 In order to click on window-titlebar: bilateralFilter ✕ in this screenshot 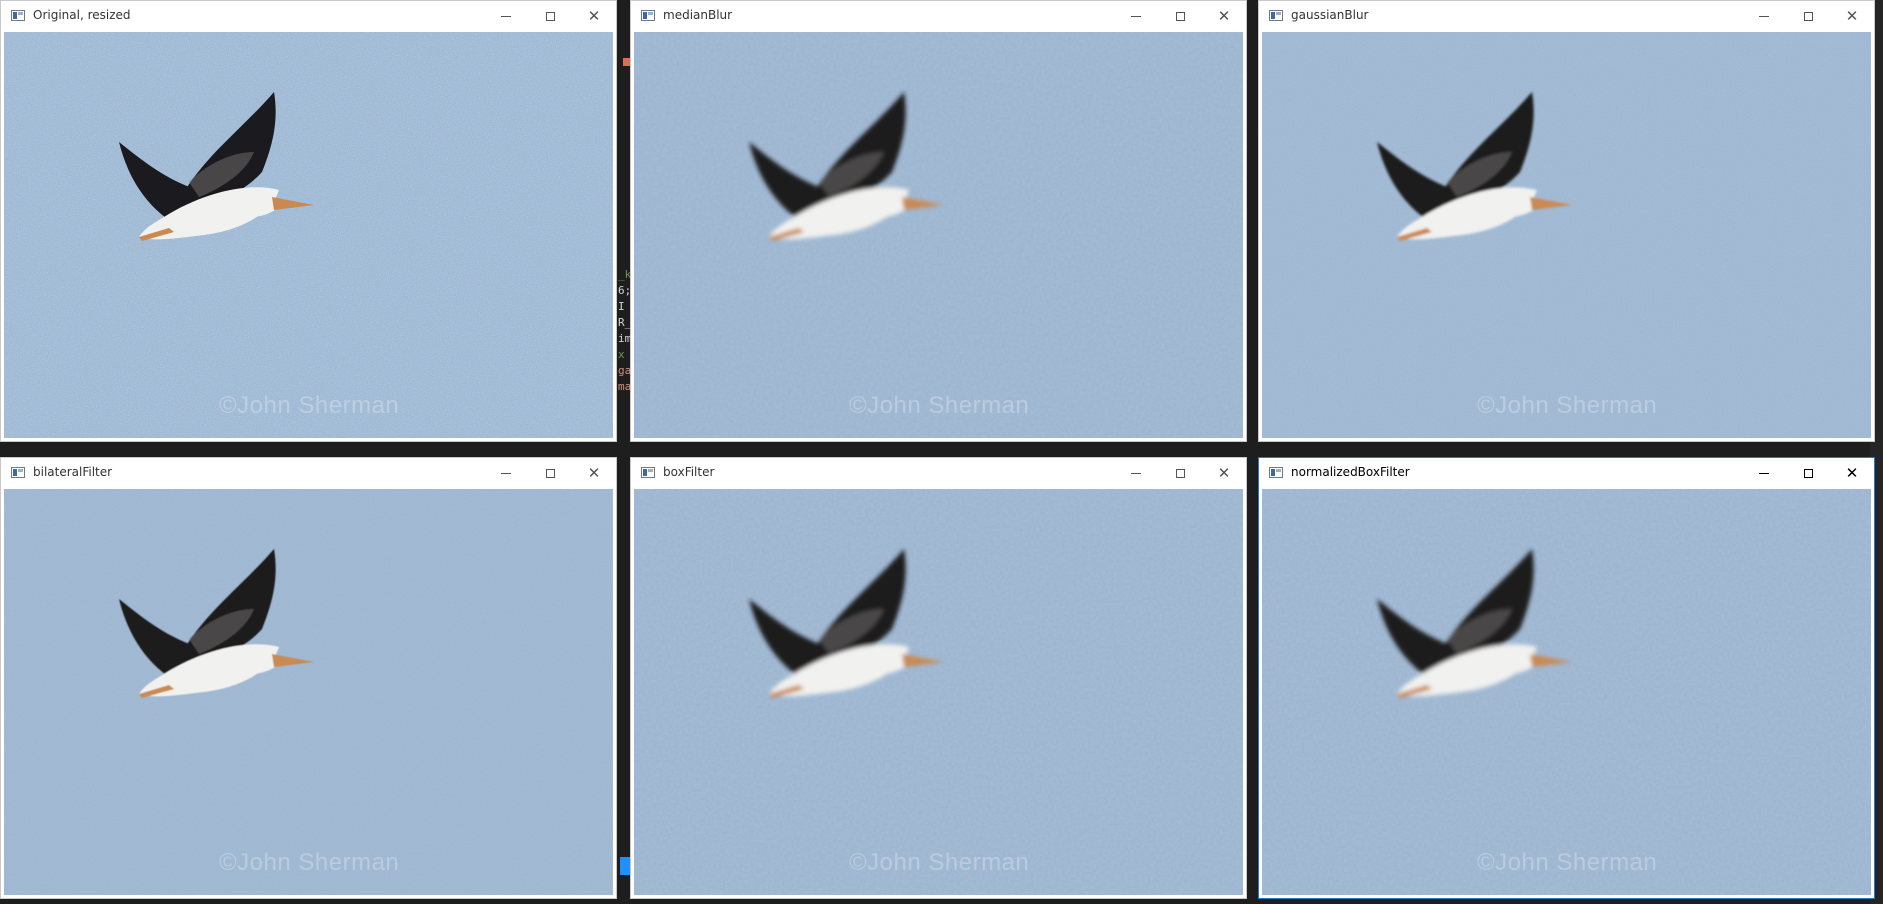, I will do `click(308, 473)`.